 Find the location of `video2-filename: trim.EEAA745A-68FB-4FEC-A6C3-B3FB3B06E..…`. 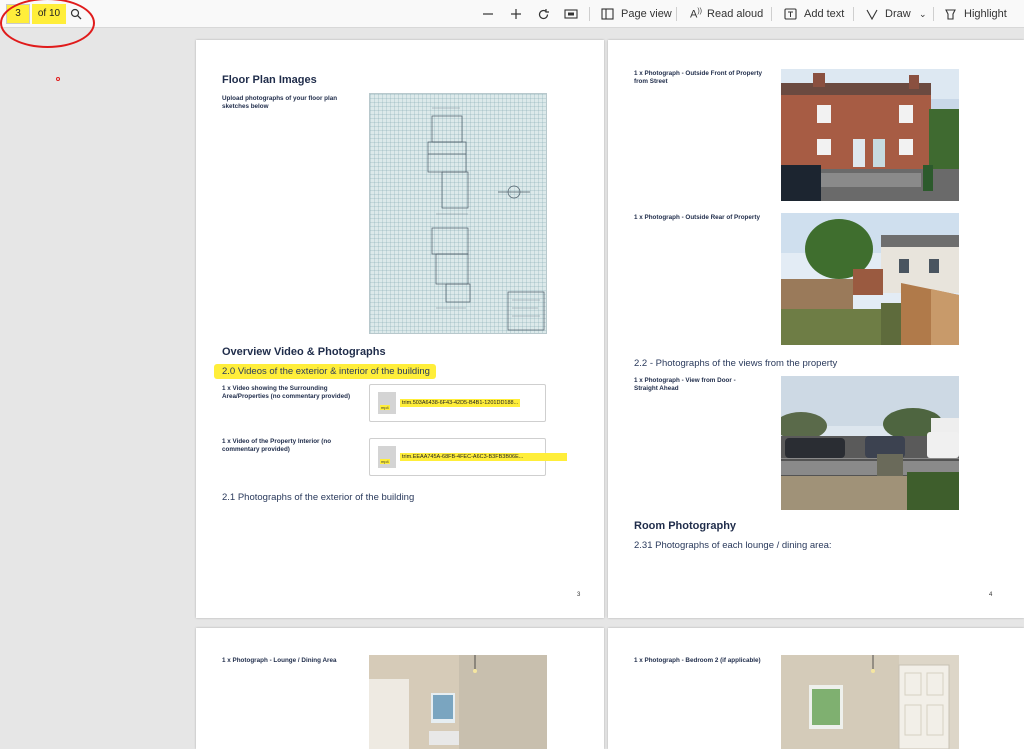

video2-filename: trim.EEAA745A-68FB-4FEC-A6C3-B3FB3B06E..… is located at coordinates (483, 457).